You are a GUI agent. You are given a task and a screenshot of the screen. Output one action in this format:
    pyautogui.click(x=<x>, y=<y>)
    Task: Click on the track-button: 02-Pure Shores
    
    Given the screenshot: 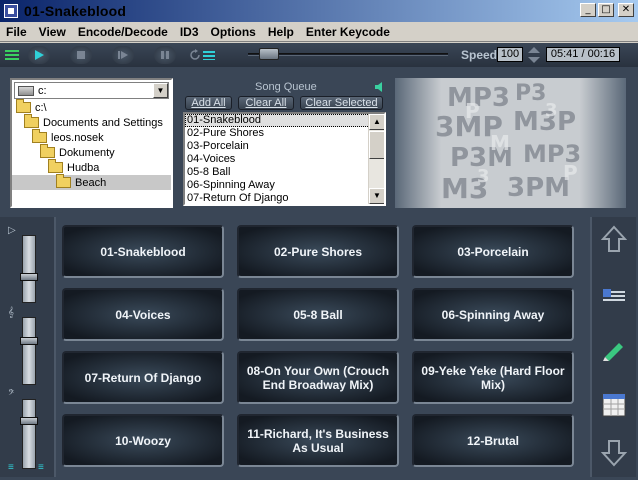 What is the action you would take?
    pyautogui.click(x=318, y=251)
    